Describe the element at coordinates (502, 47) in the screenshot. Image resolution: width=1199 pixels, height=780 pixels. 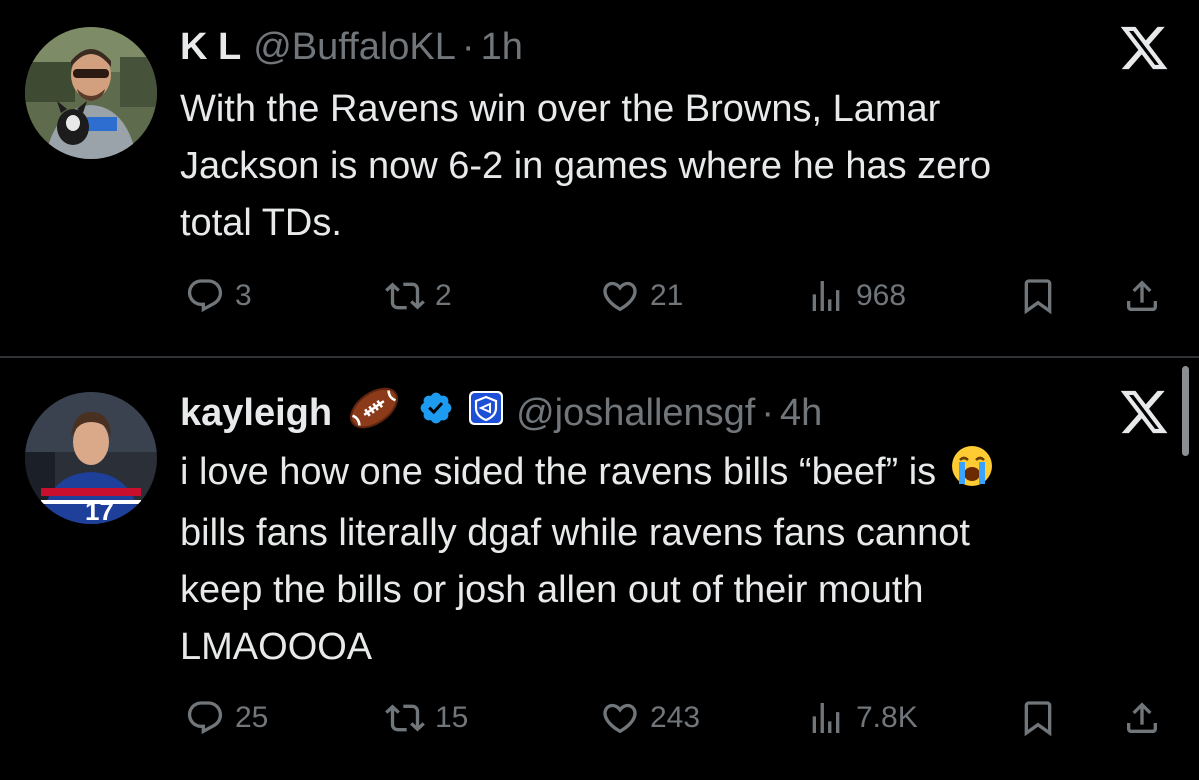
I see `timestamp: 1h` at that location.